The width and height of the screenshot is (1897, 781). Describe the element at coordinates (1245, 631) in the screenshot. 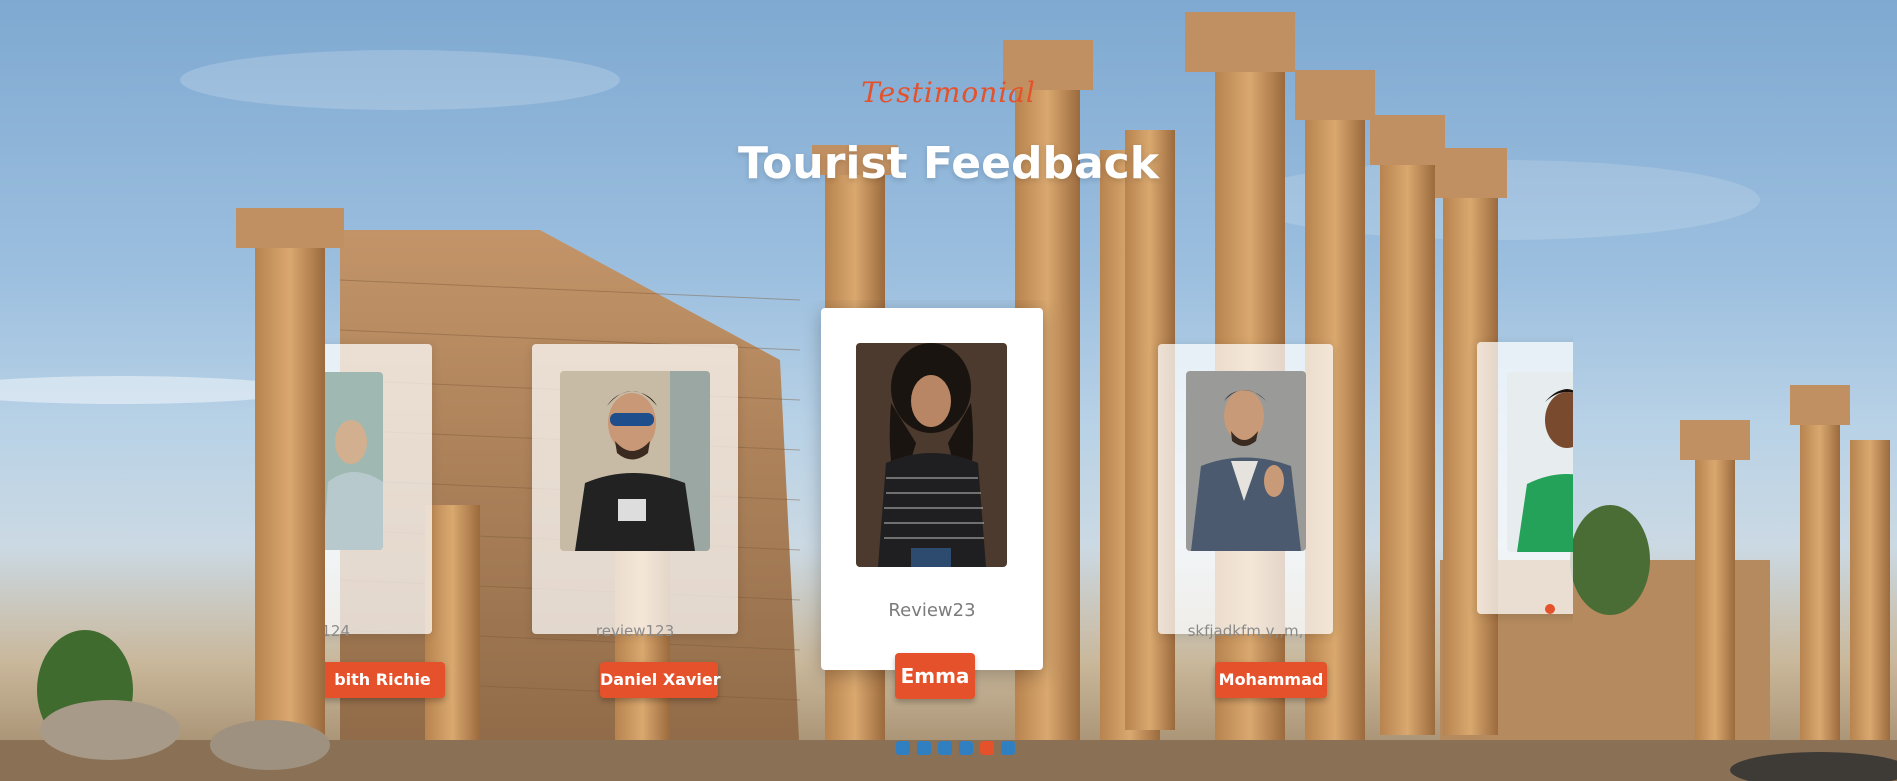

I see `review-text: skfjadkfm,v,,m,` at that location.